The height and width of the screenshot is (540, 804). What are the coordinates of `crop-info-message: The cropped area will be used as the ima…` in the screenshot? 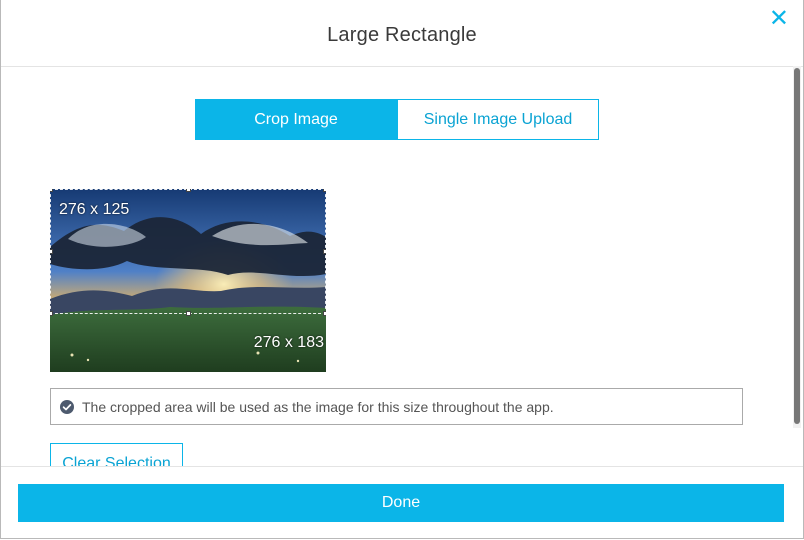 It's located at (396, 406).